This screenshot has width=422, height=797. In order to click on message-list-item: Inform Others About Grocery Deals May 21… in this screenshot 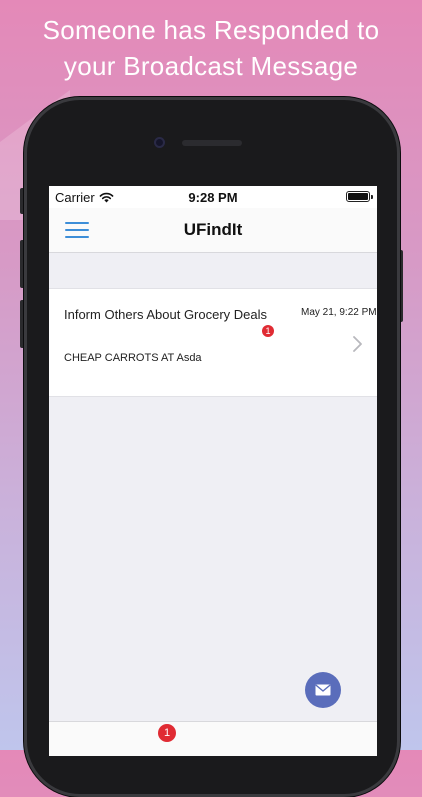, I will do `click(213, 342)`.